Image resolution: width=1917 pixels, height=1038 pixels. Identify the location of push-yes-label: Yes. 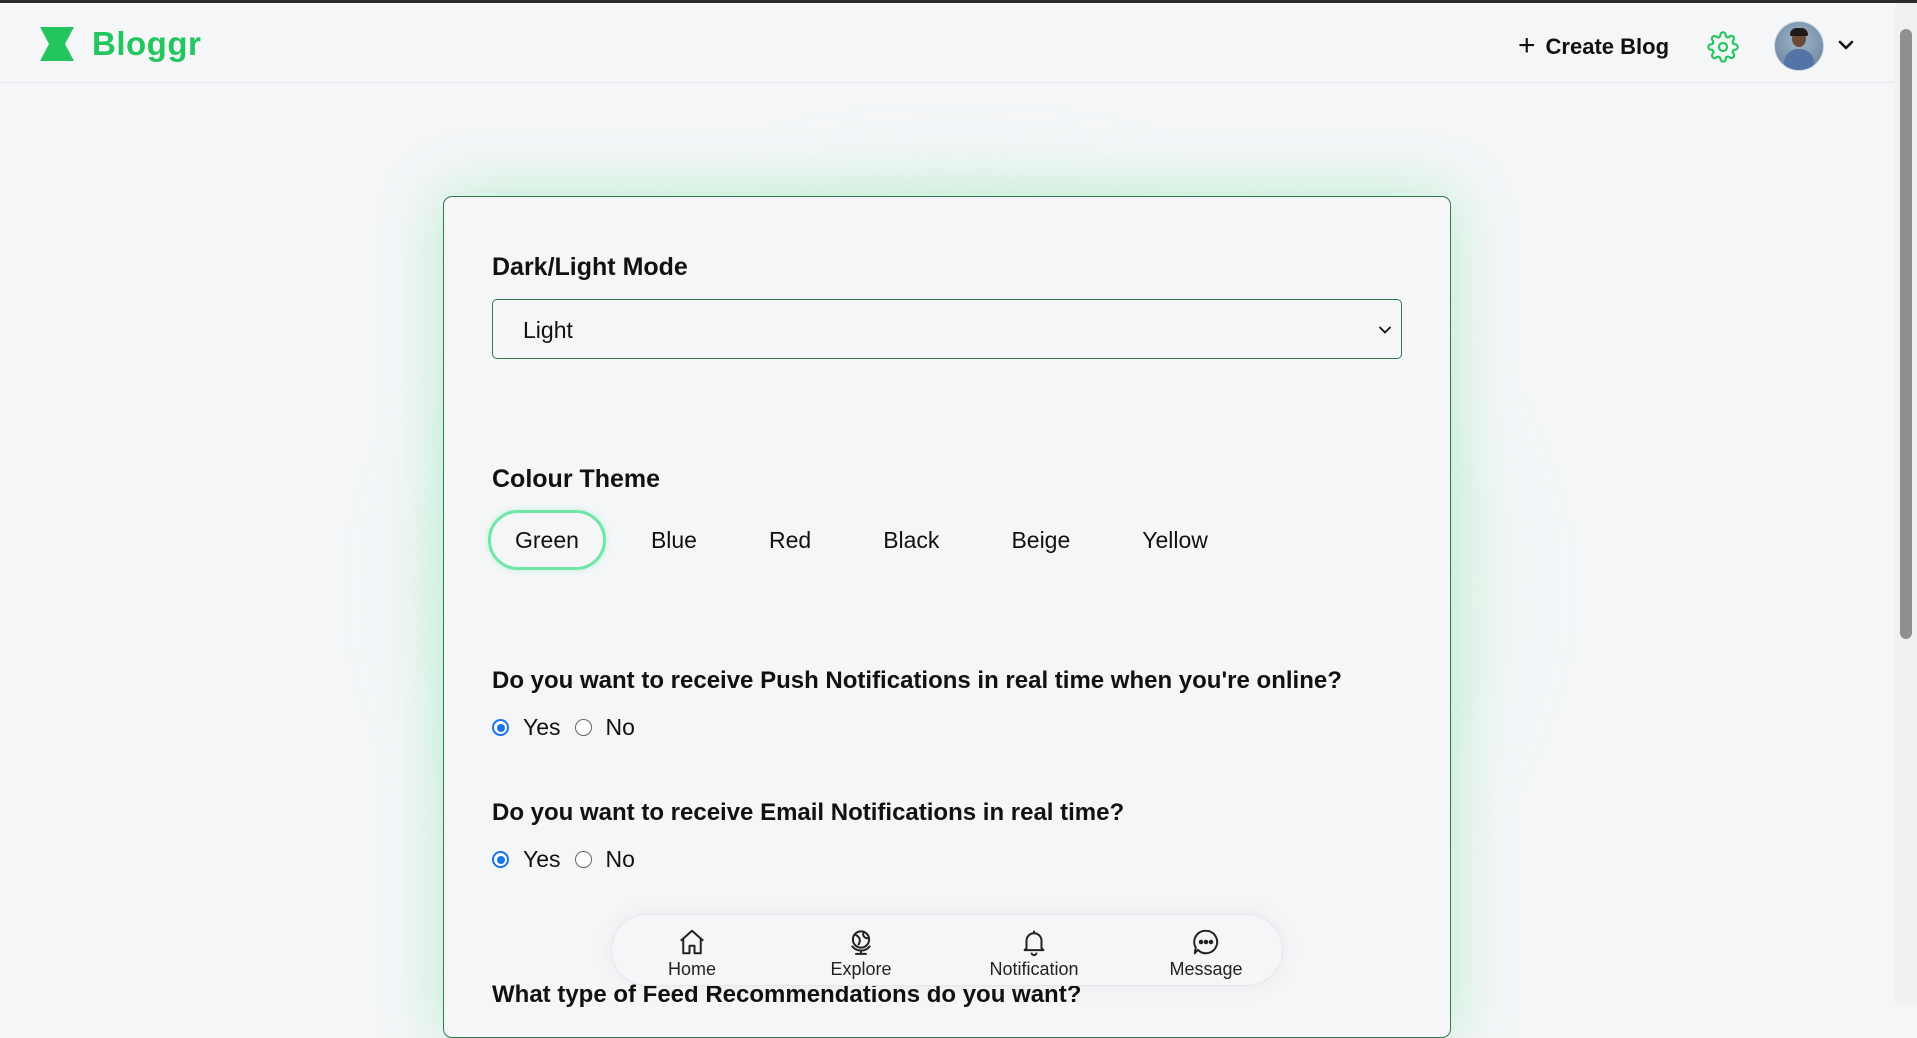
(542, 727).